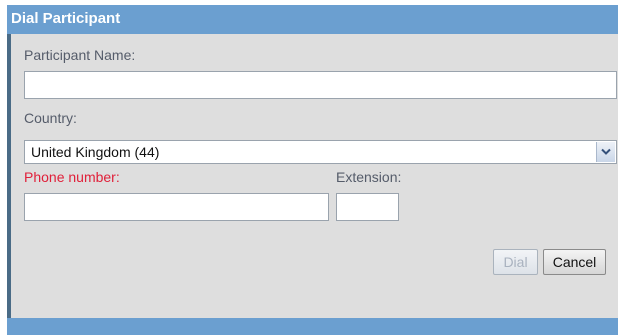  What do you see at coordinates (574, 262) in the screenshot?
I see `cancel-button: Cancel` at bounding box center [574, 262].